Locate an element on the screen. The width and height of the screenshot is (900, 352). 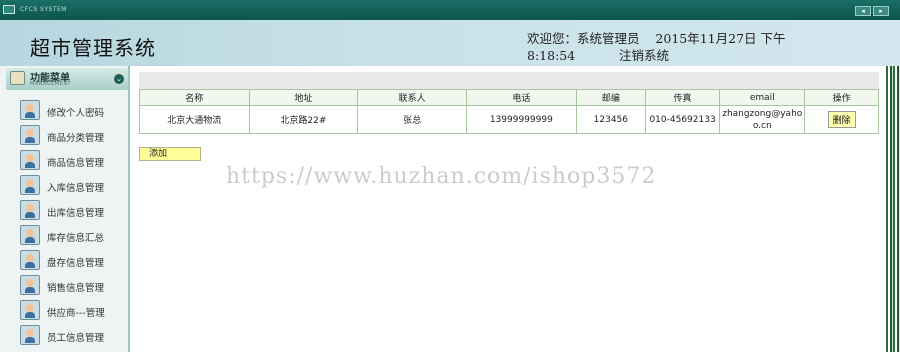
cell-contact: 张总 is located at coordinates (412, 119).